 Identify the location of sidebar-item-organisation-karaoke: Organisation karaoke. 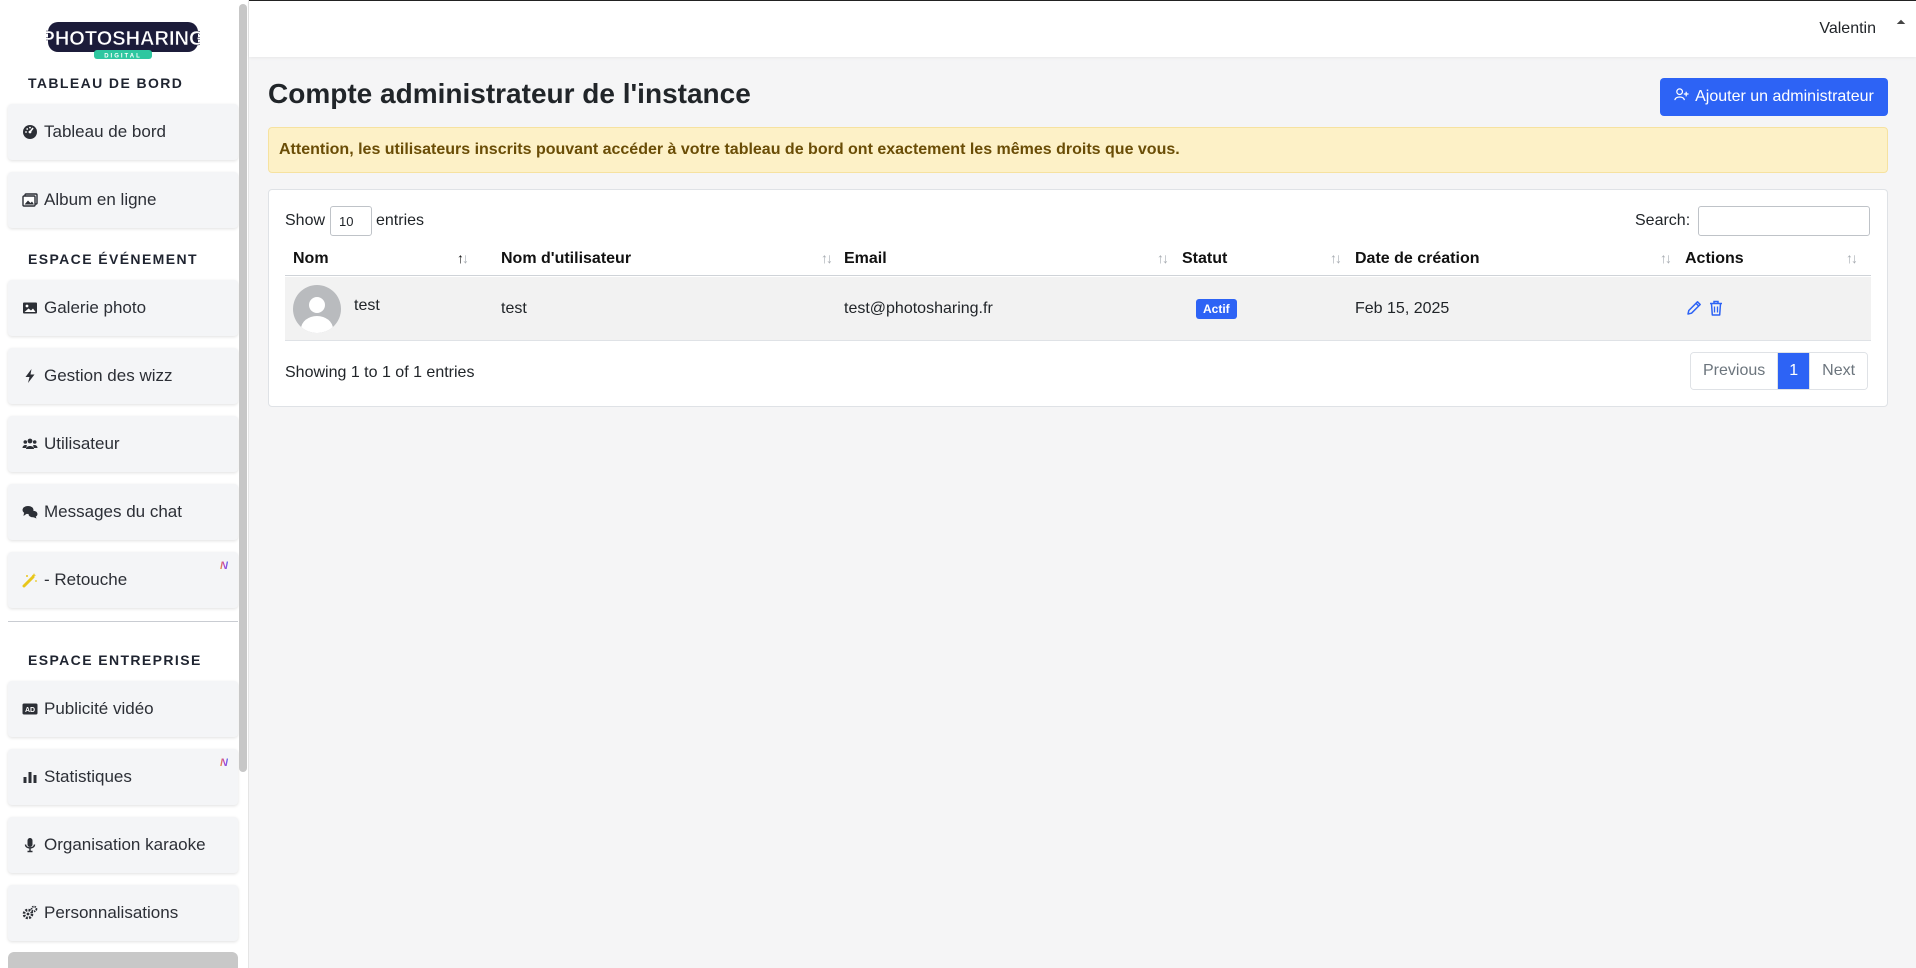
(123, 845).